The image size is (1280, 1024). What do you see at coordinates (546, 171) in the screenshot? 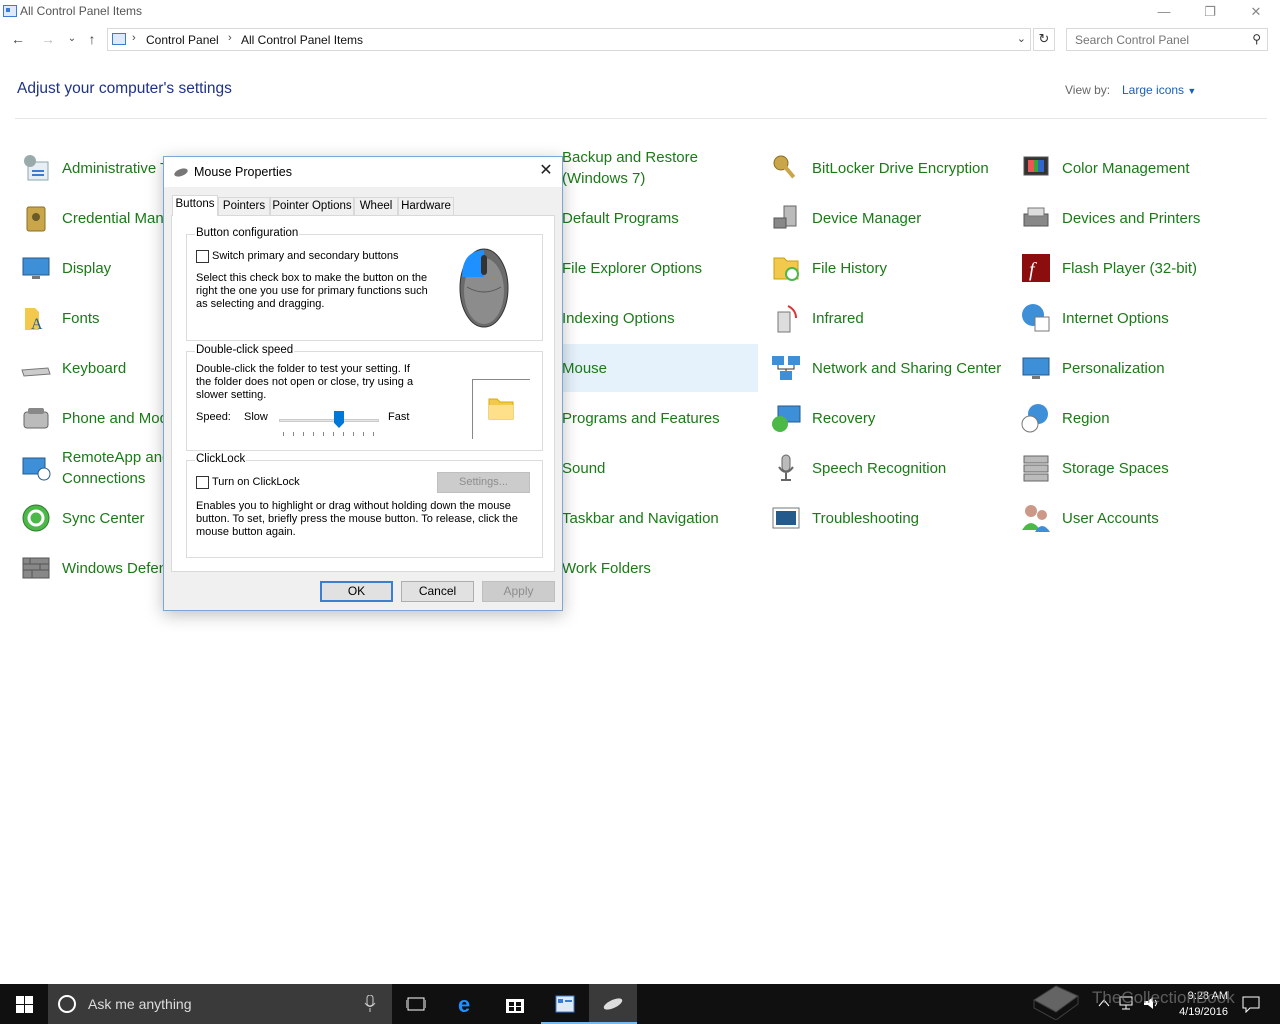
I see `dialog-close-icon: ✕` at bounding box center [546, 171].